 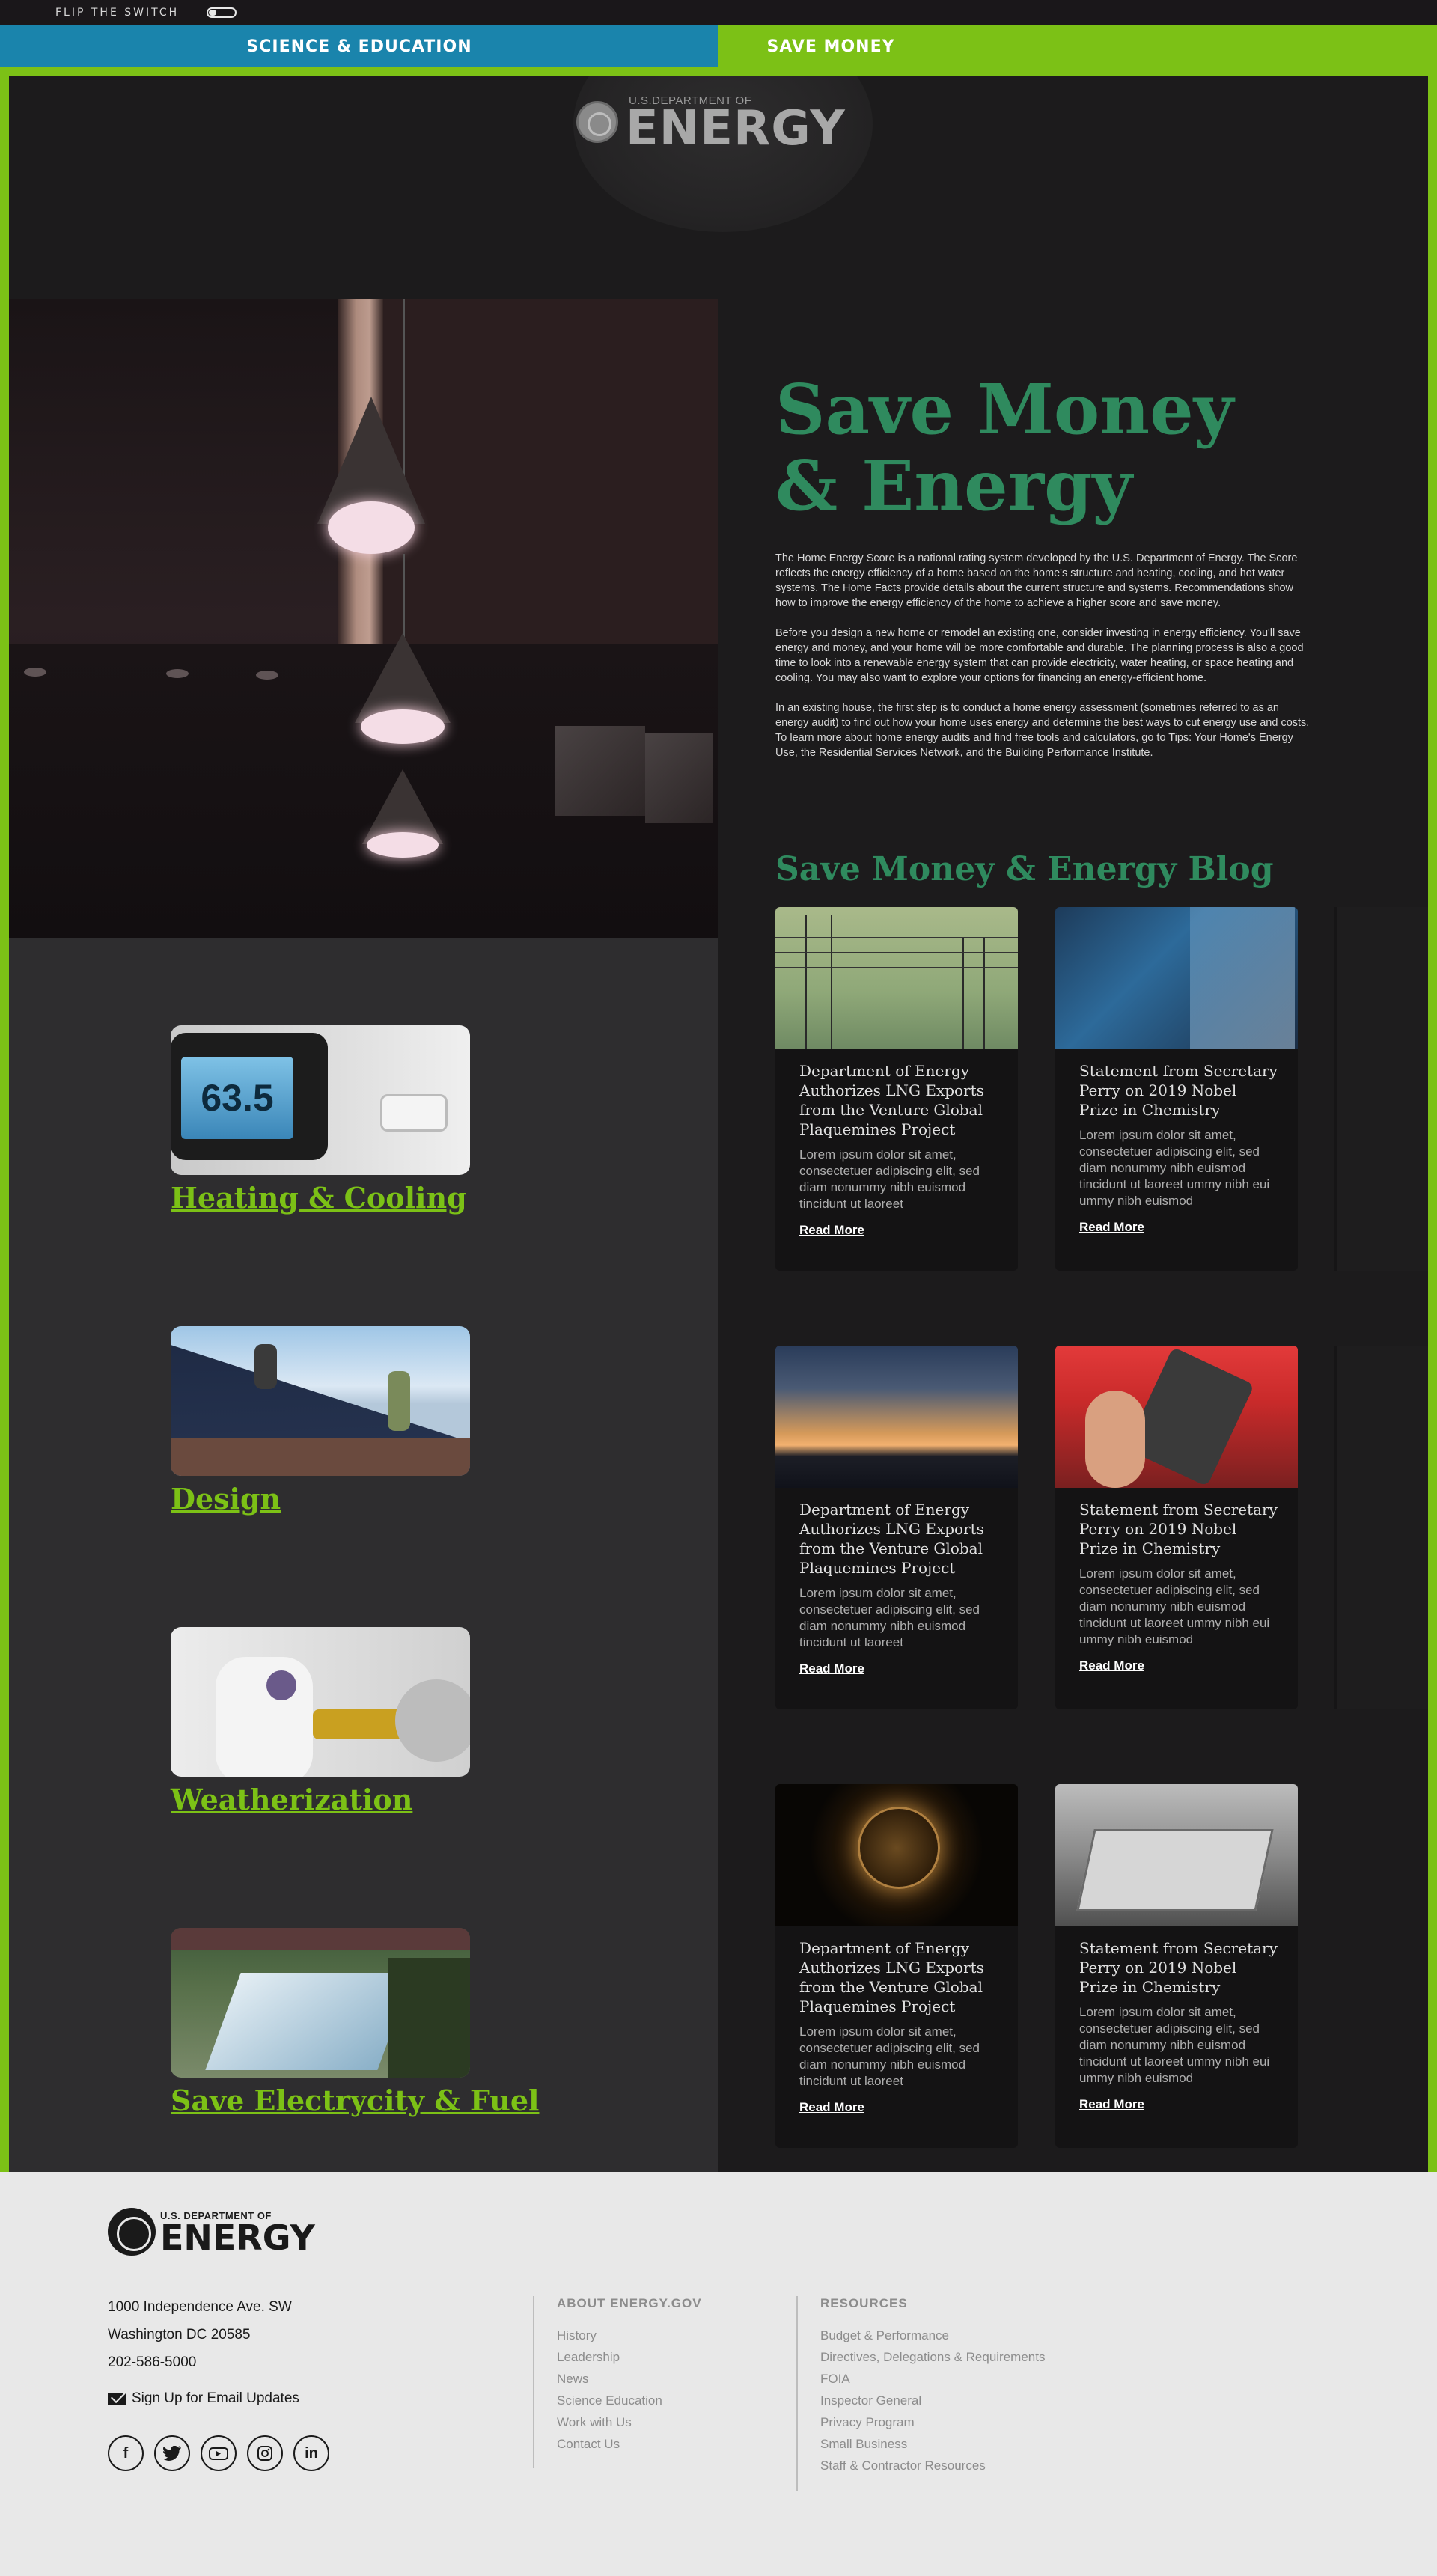 I want to click on footer-link: Budget & Performance, so click(x=932, y=2335).